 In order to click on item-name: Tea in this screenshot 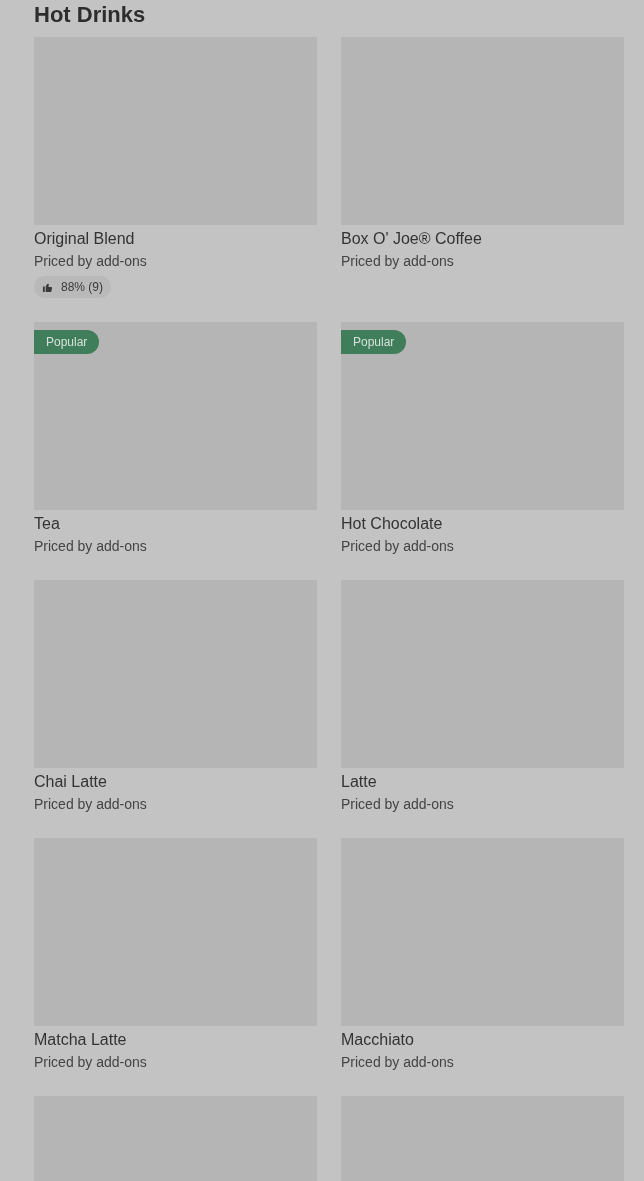, I will do `click(175, 524)`.